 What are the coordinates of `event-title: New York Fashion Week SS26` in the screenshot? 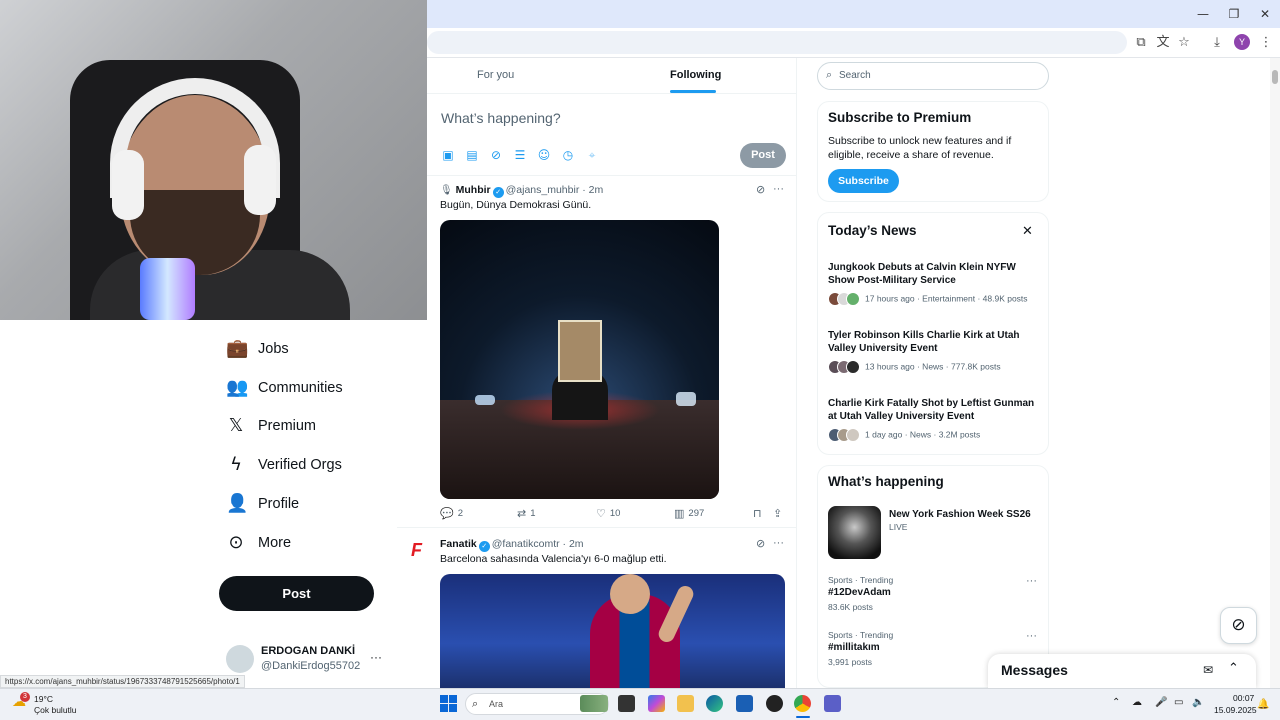 It's located at (960, 514).